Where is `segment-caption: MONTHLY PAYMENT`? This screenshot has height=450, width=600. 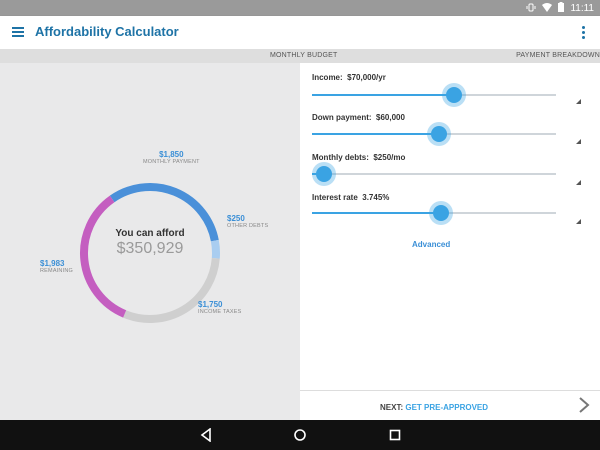
segment-caption: MONTHLY PAYMENT is located at coordinates (171, 162).